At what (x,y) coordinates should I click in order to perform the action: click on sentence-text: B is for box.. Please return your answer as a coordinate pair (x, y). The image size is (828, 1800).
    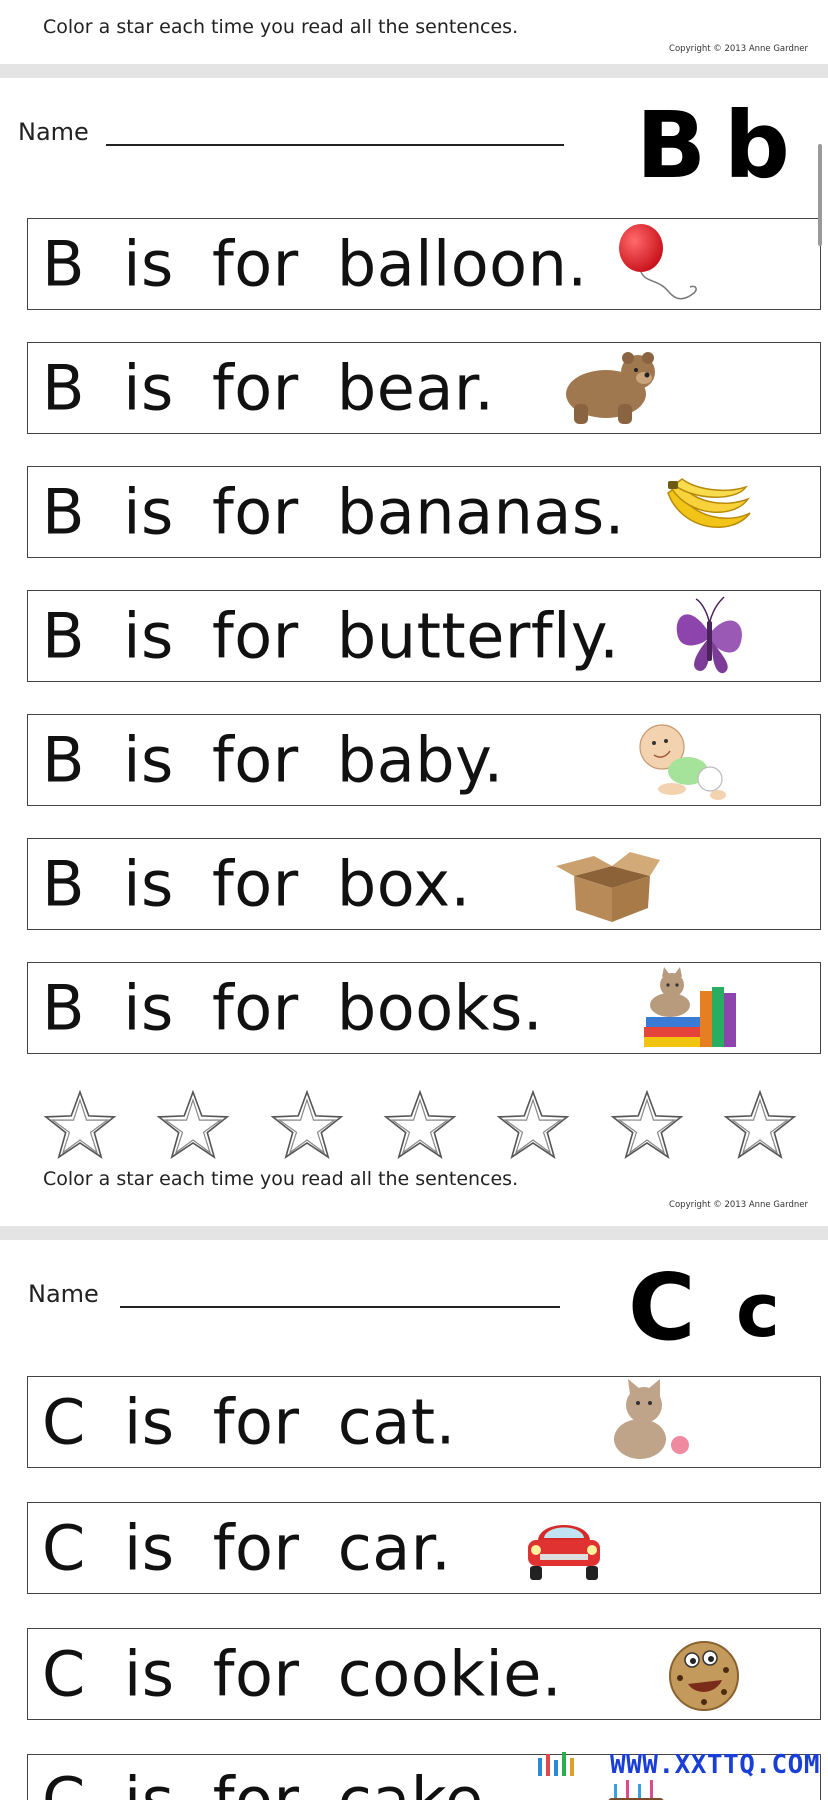
    Looking at the image, I should click on (256, 884).